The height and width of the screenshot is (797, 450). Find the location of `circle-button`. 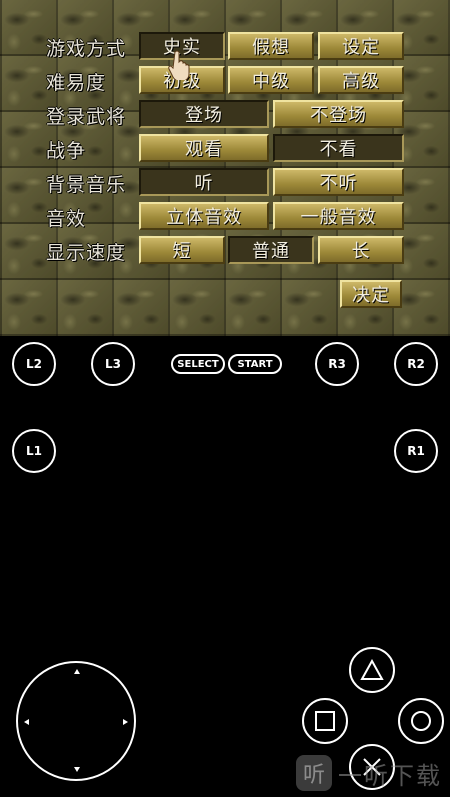

circle-button is located at coordinates (421, 721).